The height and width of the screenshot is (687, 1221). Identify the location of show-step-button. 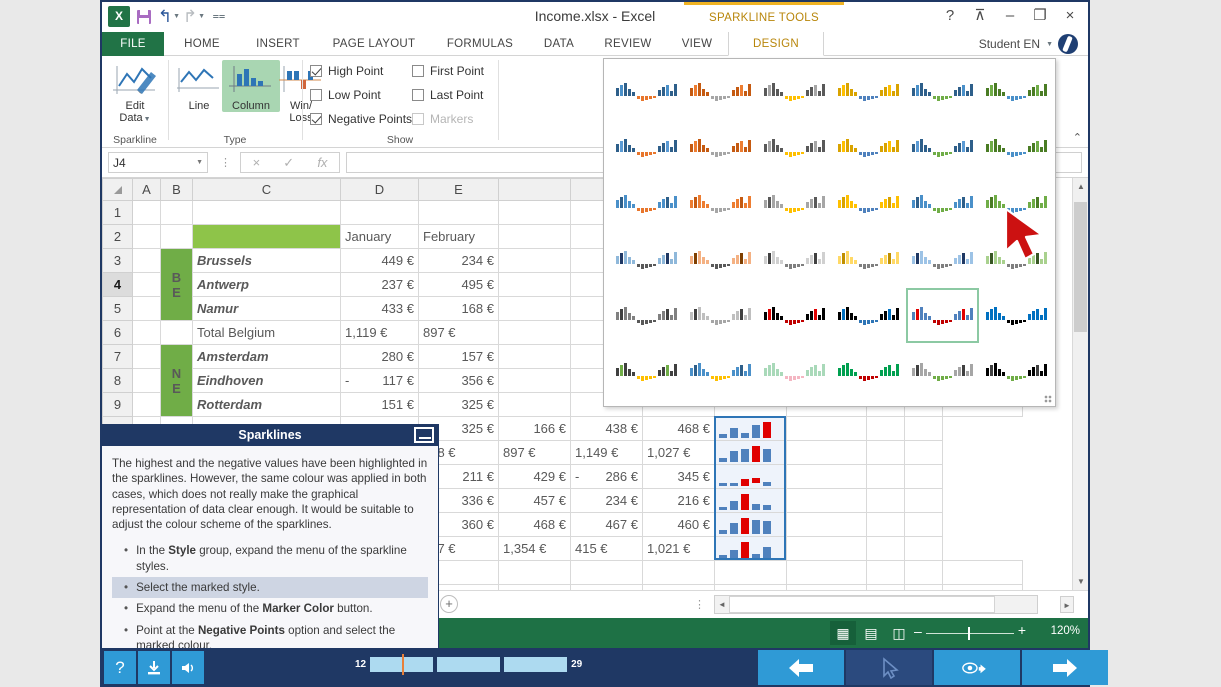
(977, 667).